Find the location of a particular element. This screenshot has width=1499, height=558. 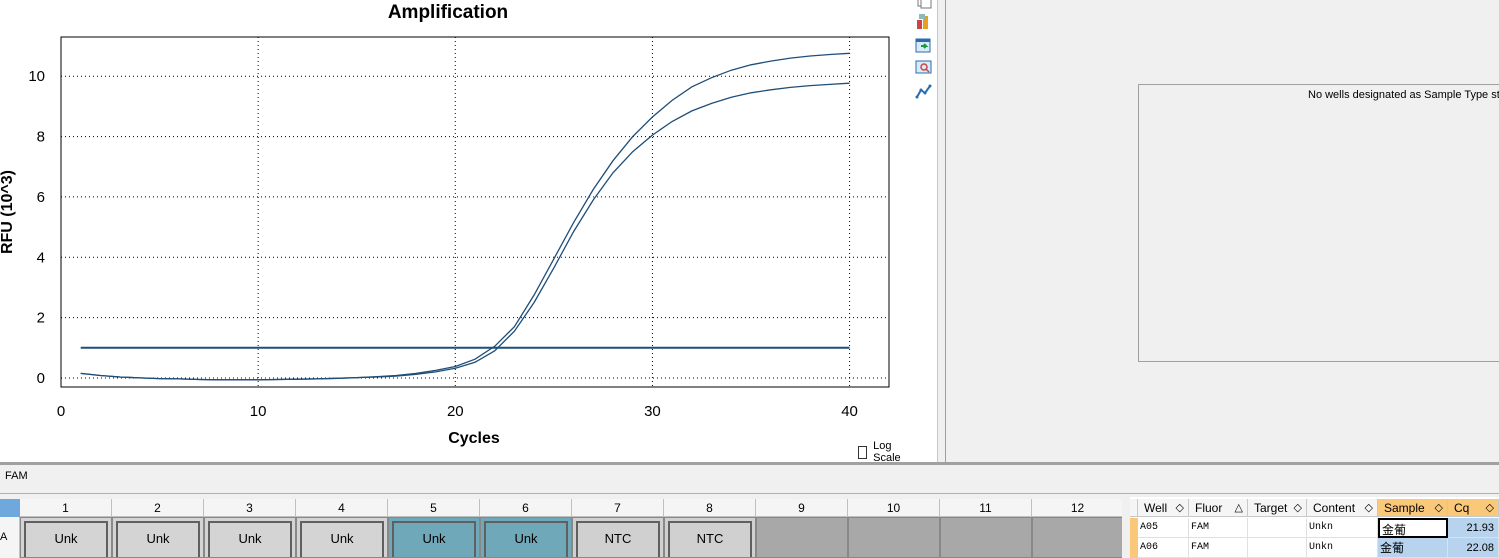

plate-column-header: 4 is located at coordinates (342, 508).